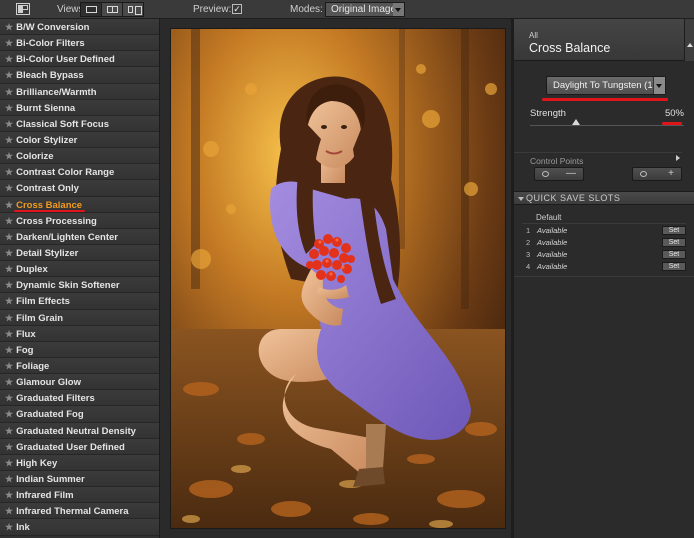 Image resolution: width=694 pixels, height=538 pixels. What do you see at coordinates (79, 156) in the screenshot?
I see `filter-item: ★ Colorize` at bounding box center [79, 156].